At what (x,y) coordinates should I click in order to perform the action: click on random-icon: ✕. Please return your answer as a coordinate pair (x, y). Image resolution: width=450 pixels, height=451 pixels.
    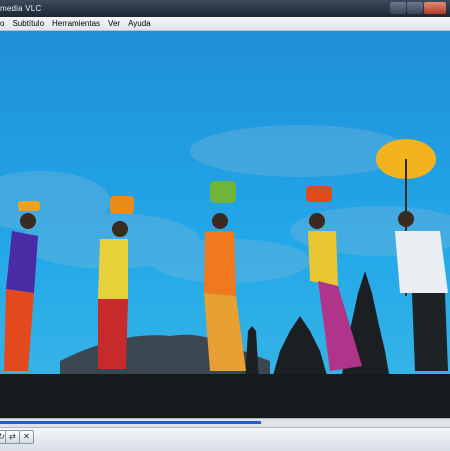
    Looking at the image, I should click on (26, 437).